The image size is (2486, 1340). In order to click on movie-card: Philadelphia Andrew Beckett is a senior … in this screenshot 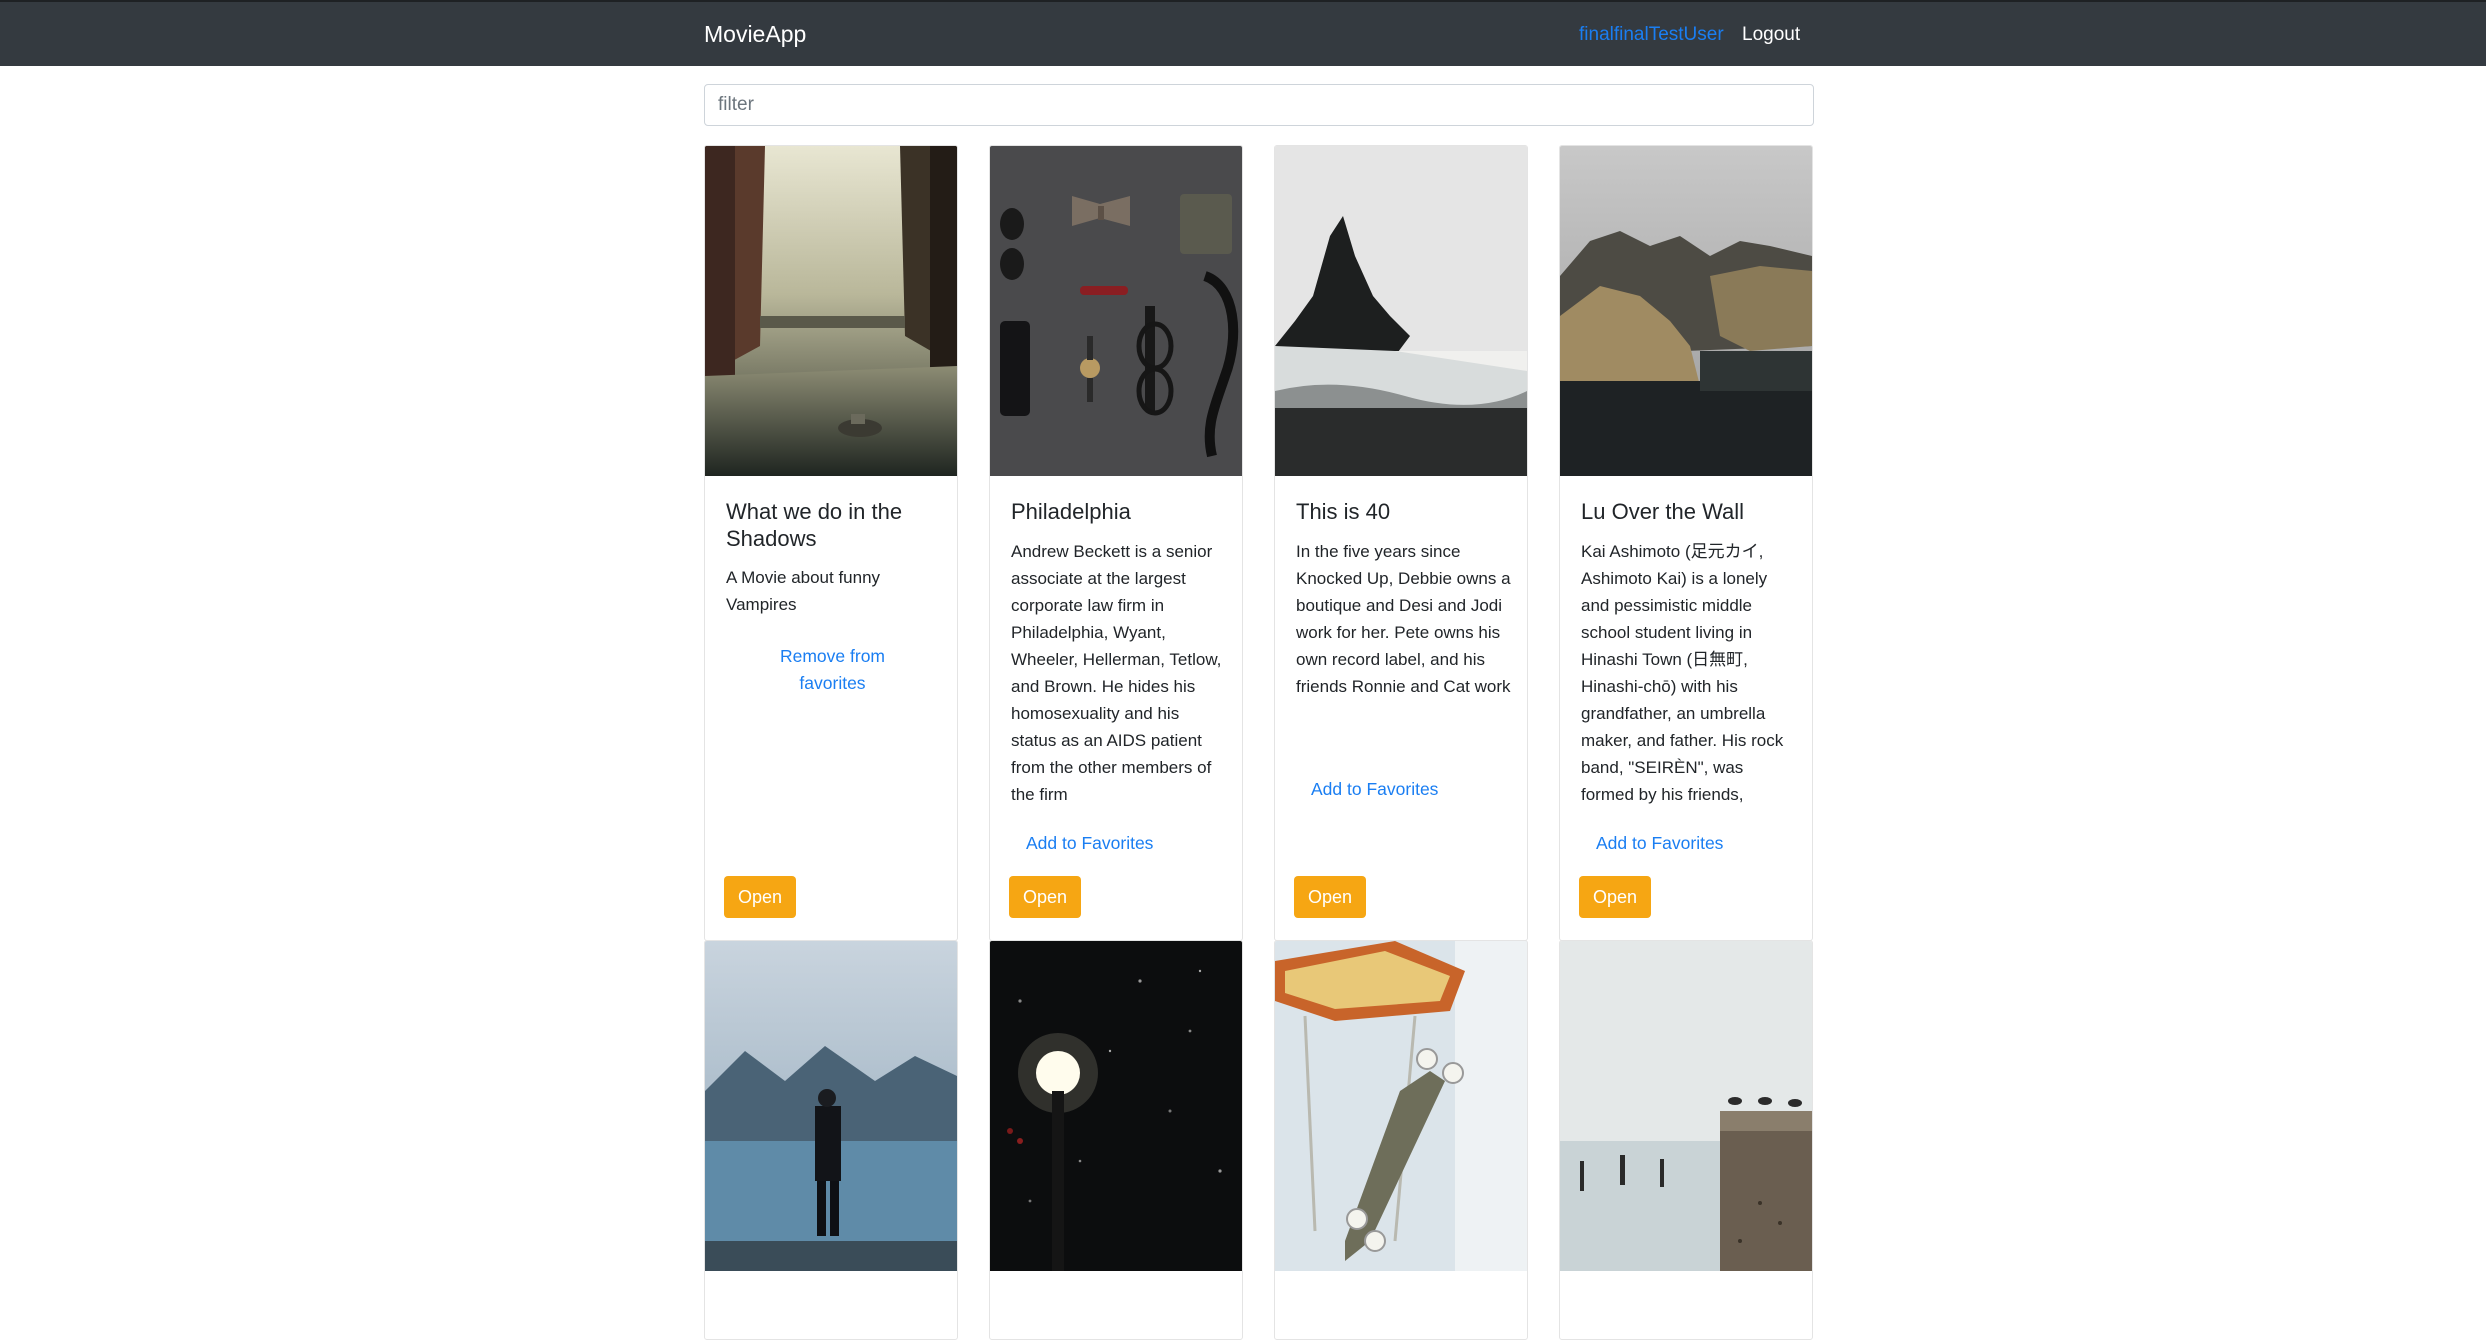, I will do `click(1116, 543)`.